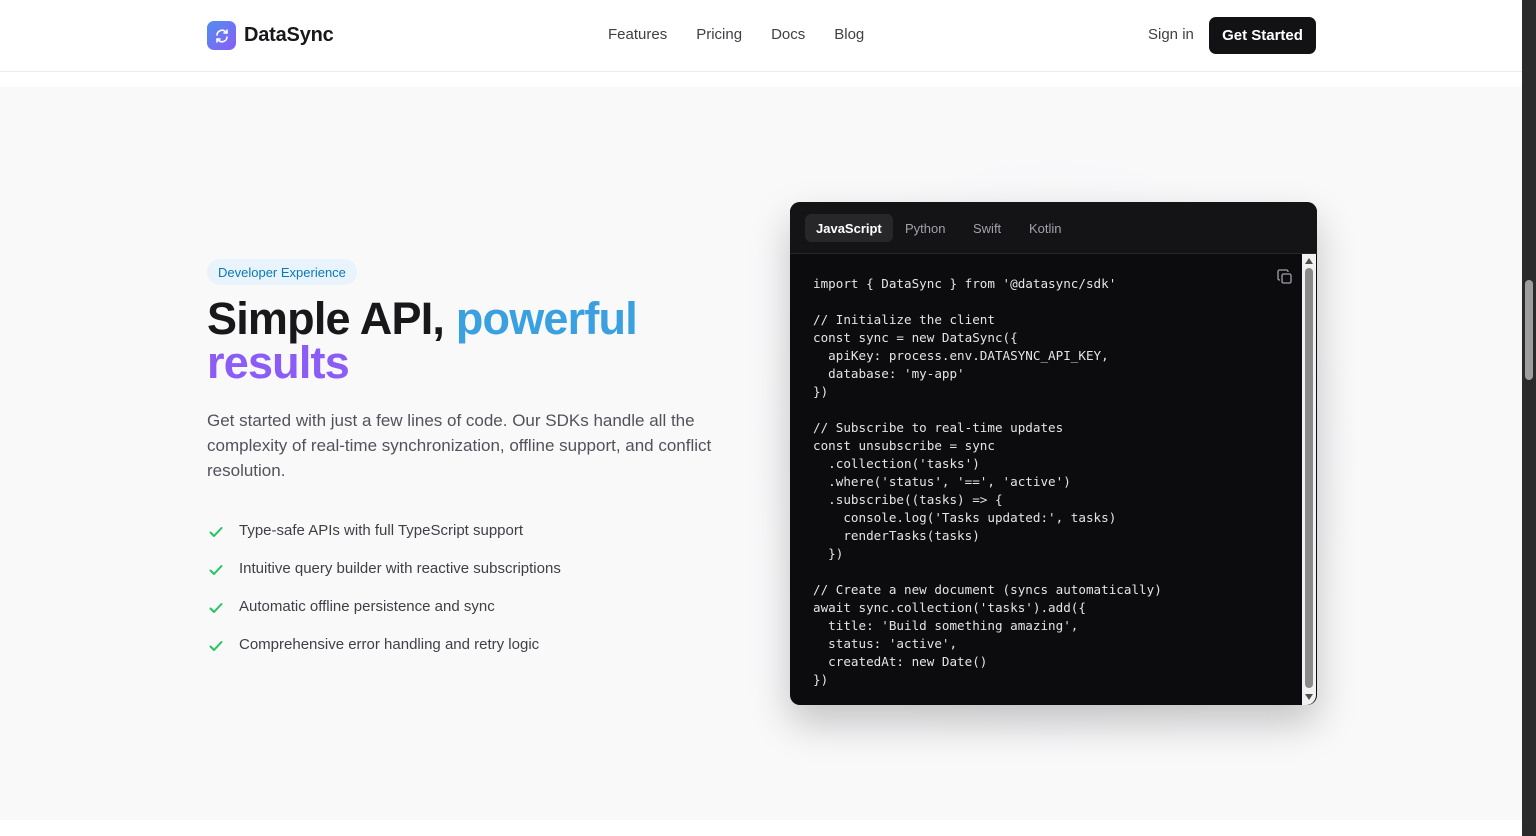  What do you see at coordinates (1309, 261) in the screenshot?
I see `scroll-up-arrow-icon` at bounding box center [1309, 261].